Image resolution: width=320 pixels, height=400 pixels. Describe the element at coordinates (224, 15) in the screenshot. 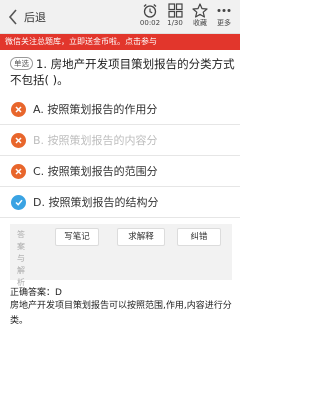

I see `more-button: 更多` at that location.